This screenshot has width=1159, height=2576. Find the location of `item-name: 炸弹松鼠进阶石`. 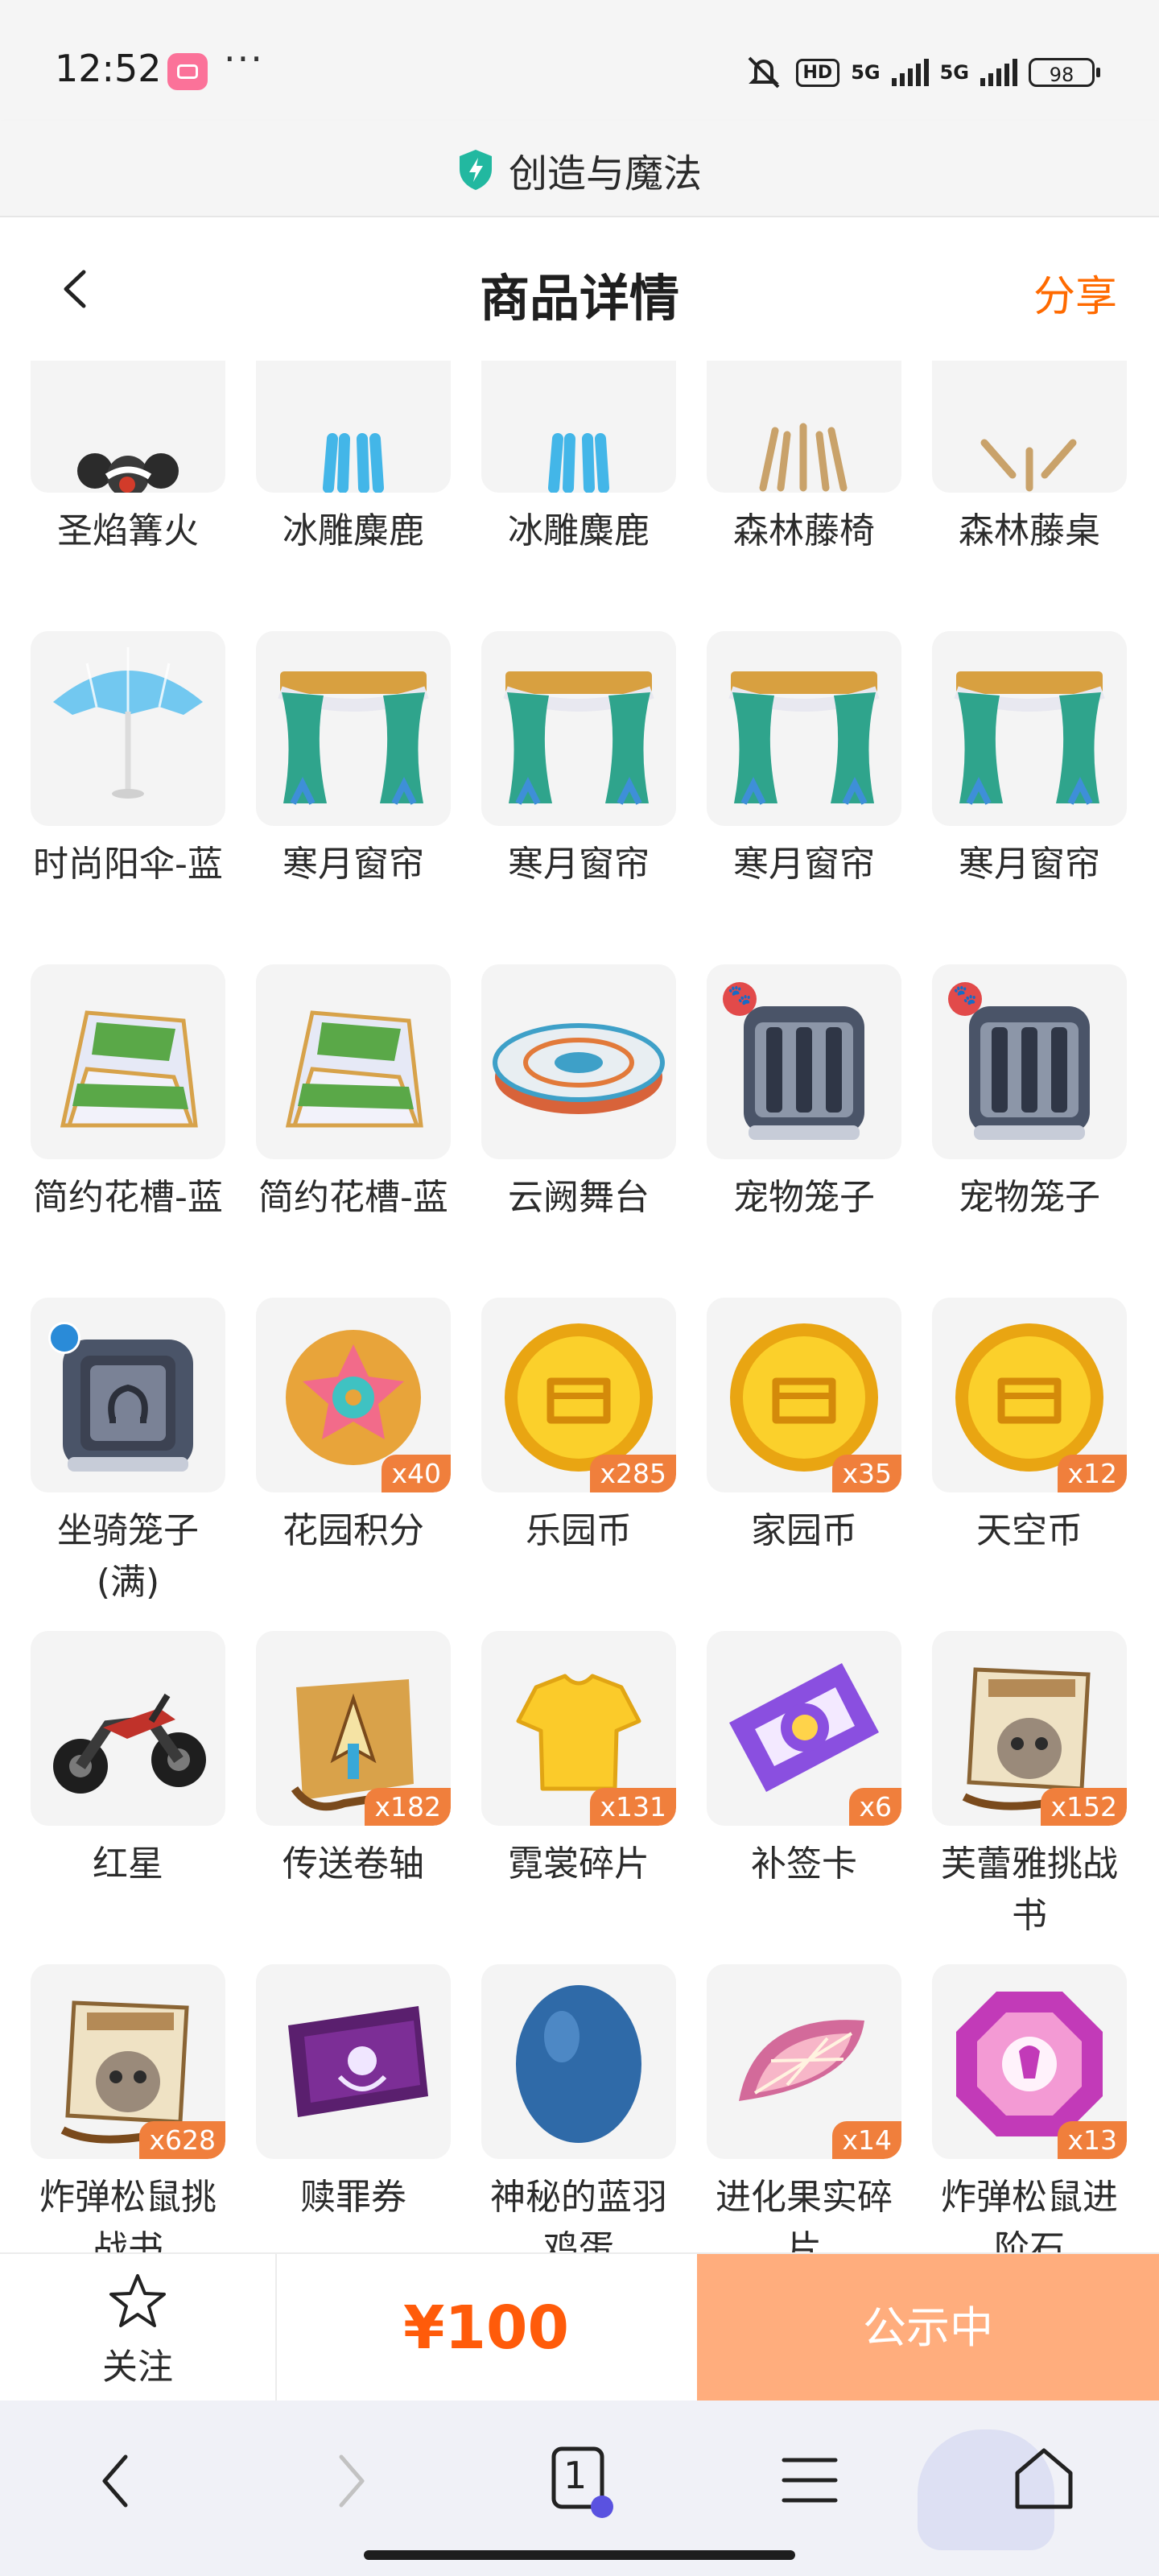

item-name: 炸弹松鼠进阶石 is located at coordinates (1029, 2214).